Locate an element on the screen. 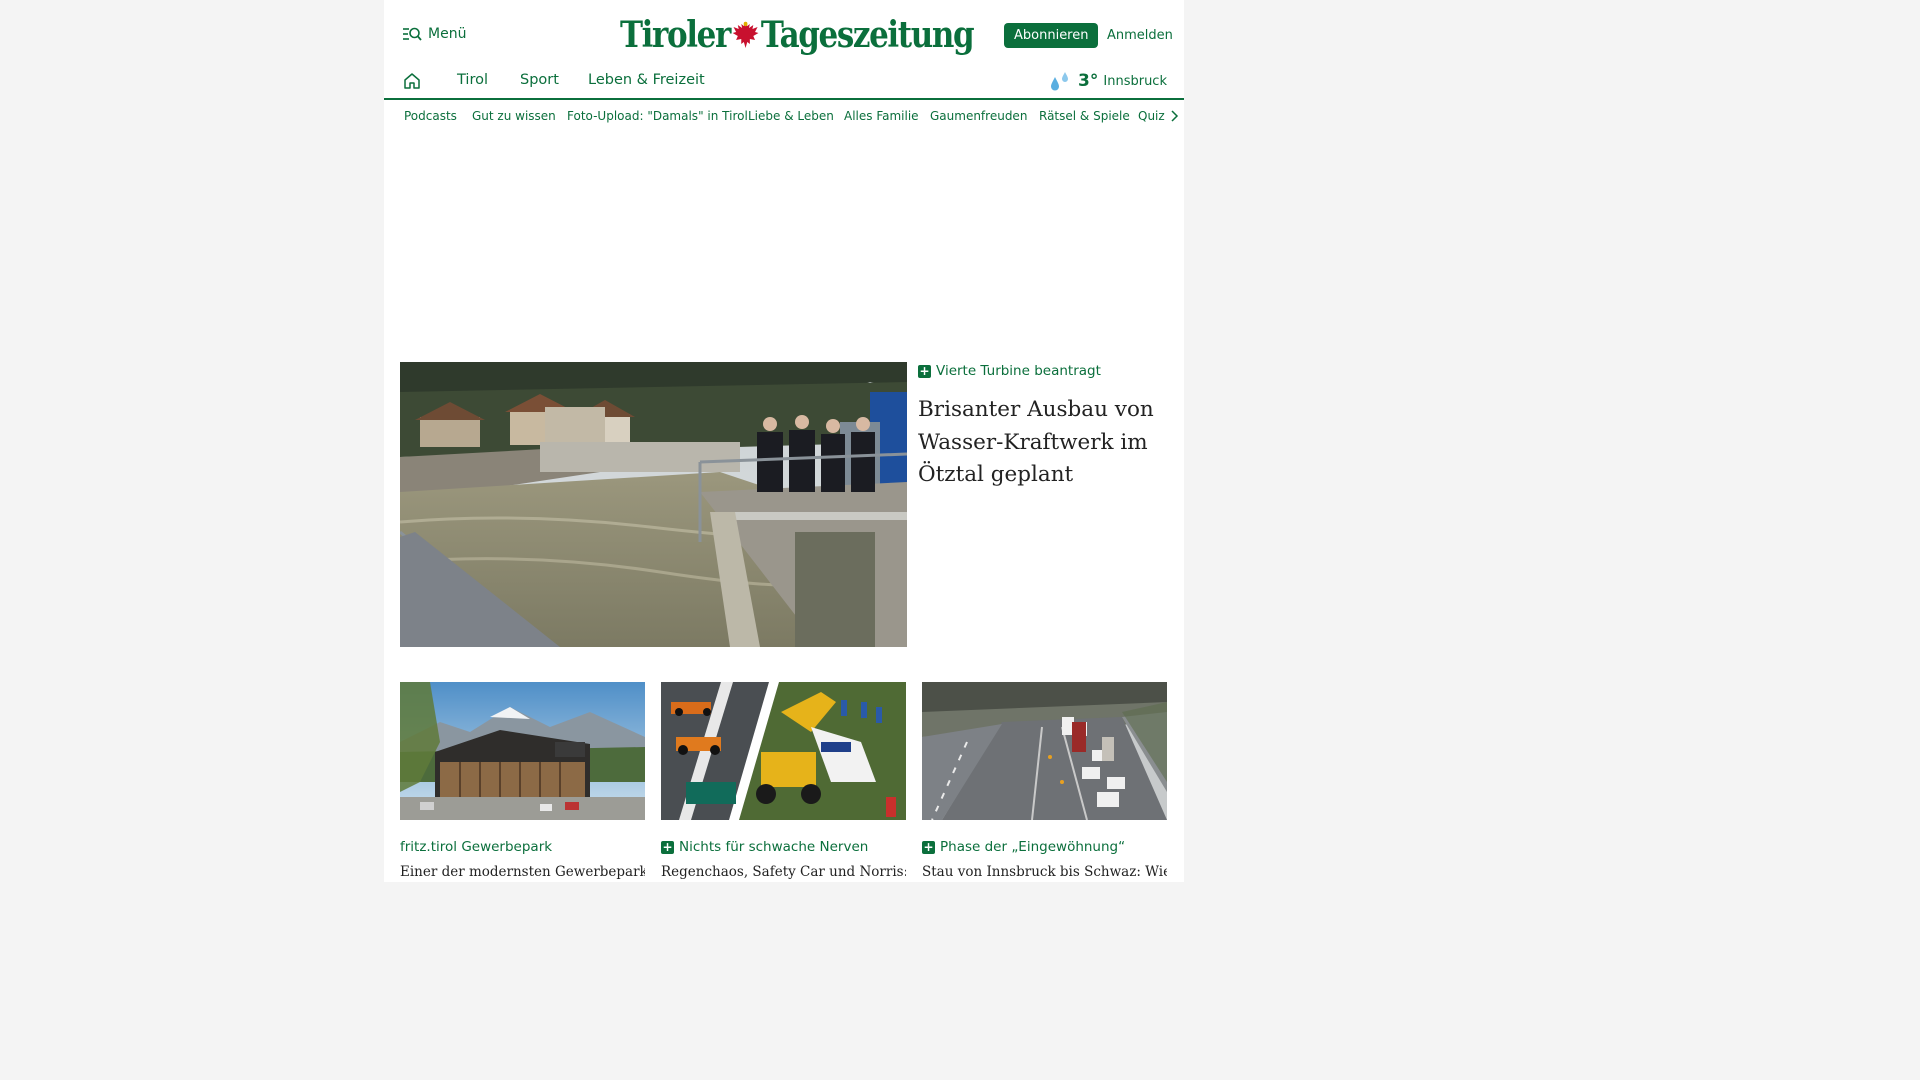 The height and width of the screenshot is (1080, 1920). home-icon is located at coordinates (412, 81).